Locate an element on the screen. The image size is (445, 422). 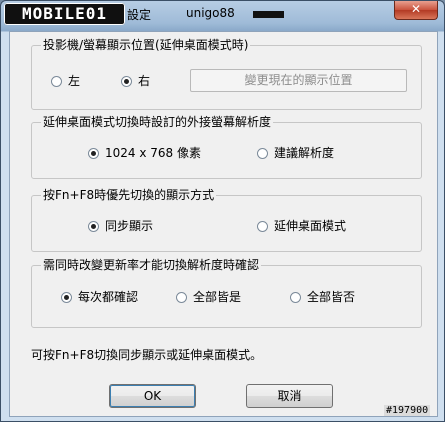
group-refresh-confirm: 需同時改變更新率才能切換解析度時確認 每次都確認 全部皆是 全部皆否 is located at coordinates (226, 293).